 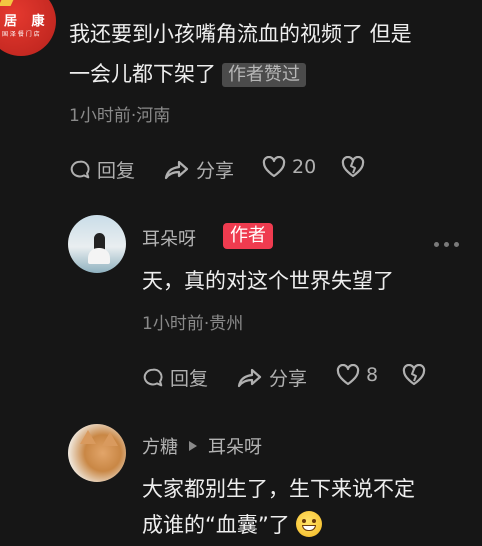 What do you see at coordinates (278, 489) in the screenshot?
I see `reply2-text-line1: 大家都别生了，生下来说不定` at bounding box center [278, 489].